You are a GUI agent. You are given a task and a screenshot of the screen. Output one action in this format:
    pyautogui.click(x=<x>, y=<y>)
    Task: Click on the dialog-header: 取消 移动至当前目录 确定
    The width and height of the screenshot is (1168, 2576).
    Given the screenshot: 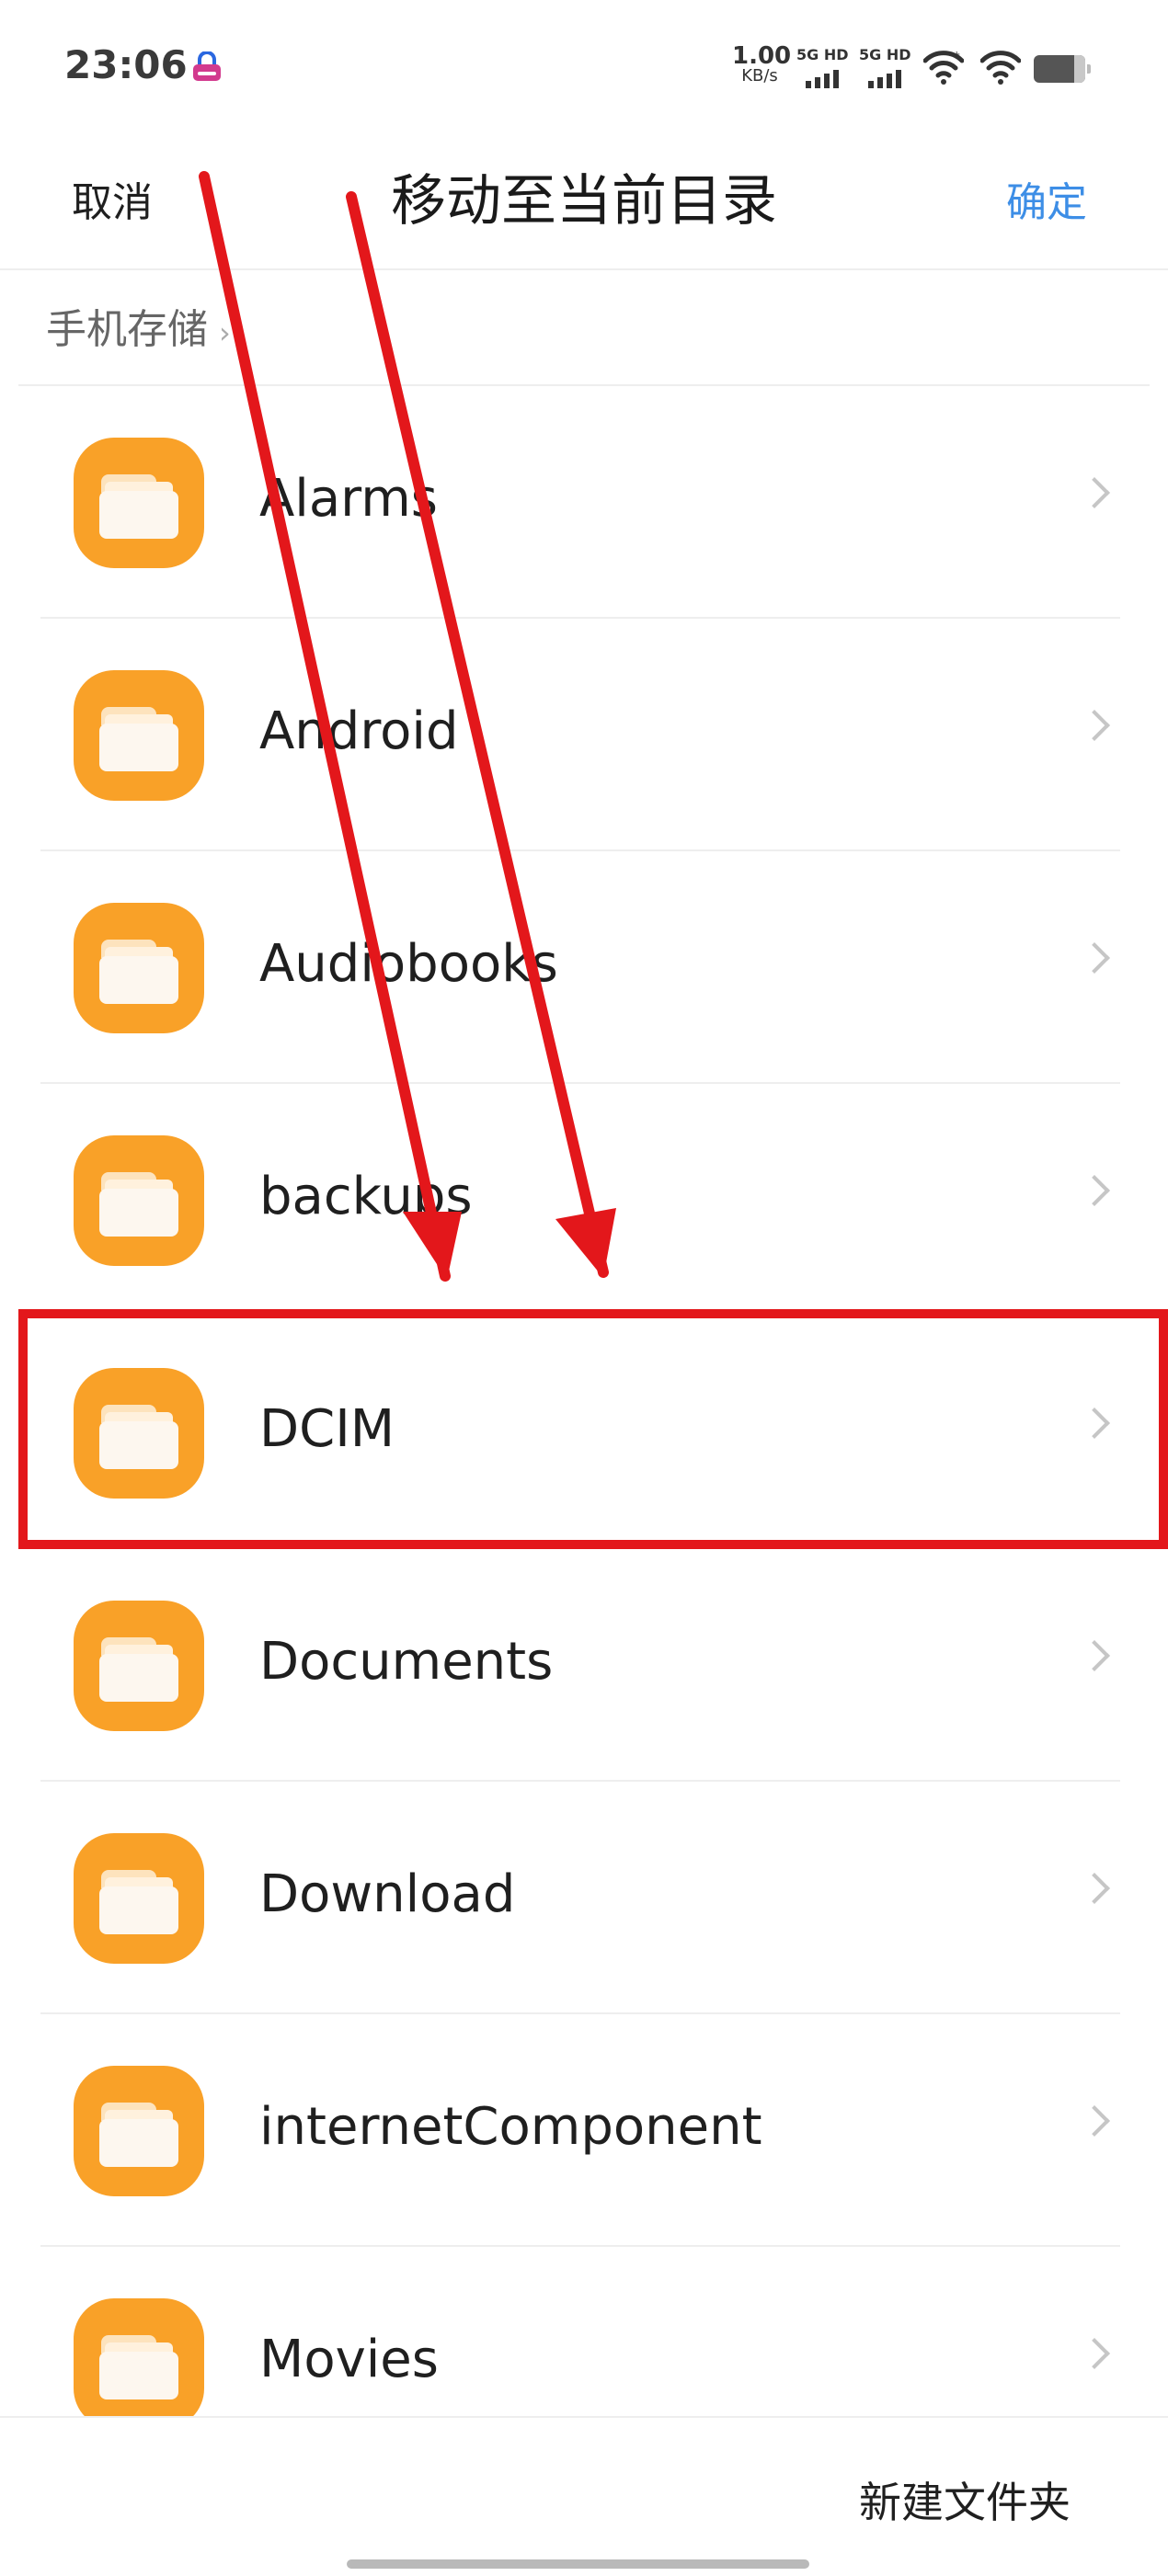 What is the action you would take?
    pyautogui.click(x=584, y=202)
    